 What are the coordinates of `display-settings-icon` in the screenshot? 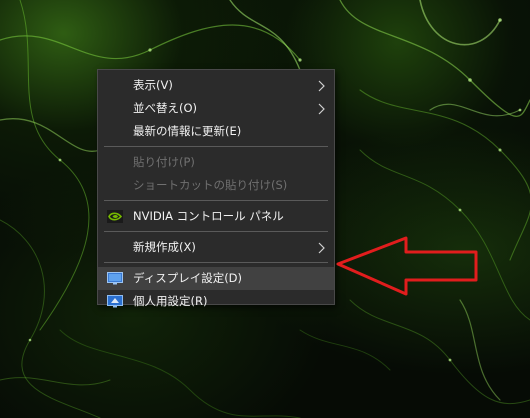 It's located at (115, 278).